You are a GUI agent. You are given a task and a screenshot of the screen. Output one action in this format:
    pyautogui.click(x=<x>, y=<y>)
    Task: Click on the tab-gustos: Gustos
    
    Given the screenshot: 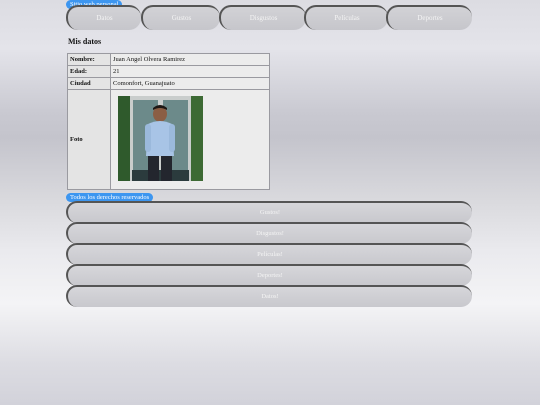 What is the action you would take?
    pyautogui.click(x=180, y=17)
    